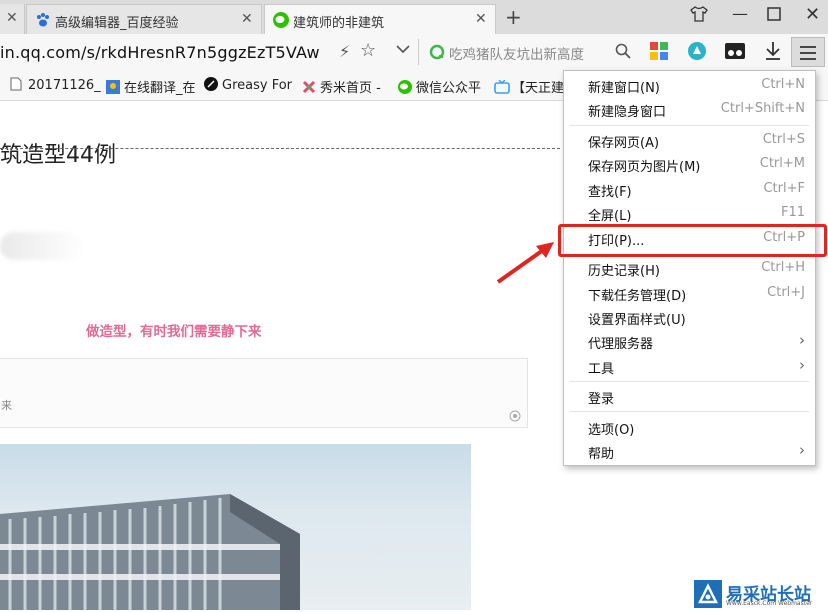 Image resolution: width=828 pixels, height=612 pixels. Describe the element at coordinates (689, 427) in the screenshot. I see `menu-item-options: 选项(O)` at that location.